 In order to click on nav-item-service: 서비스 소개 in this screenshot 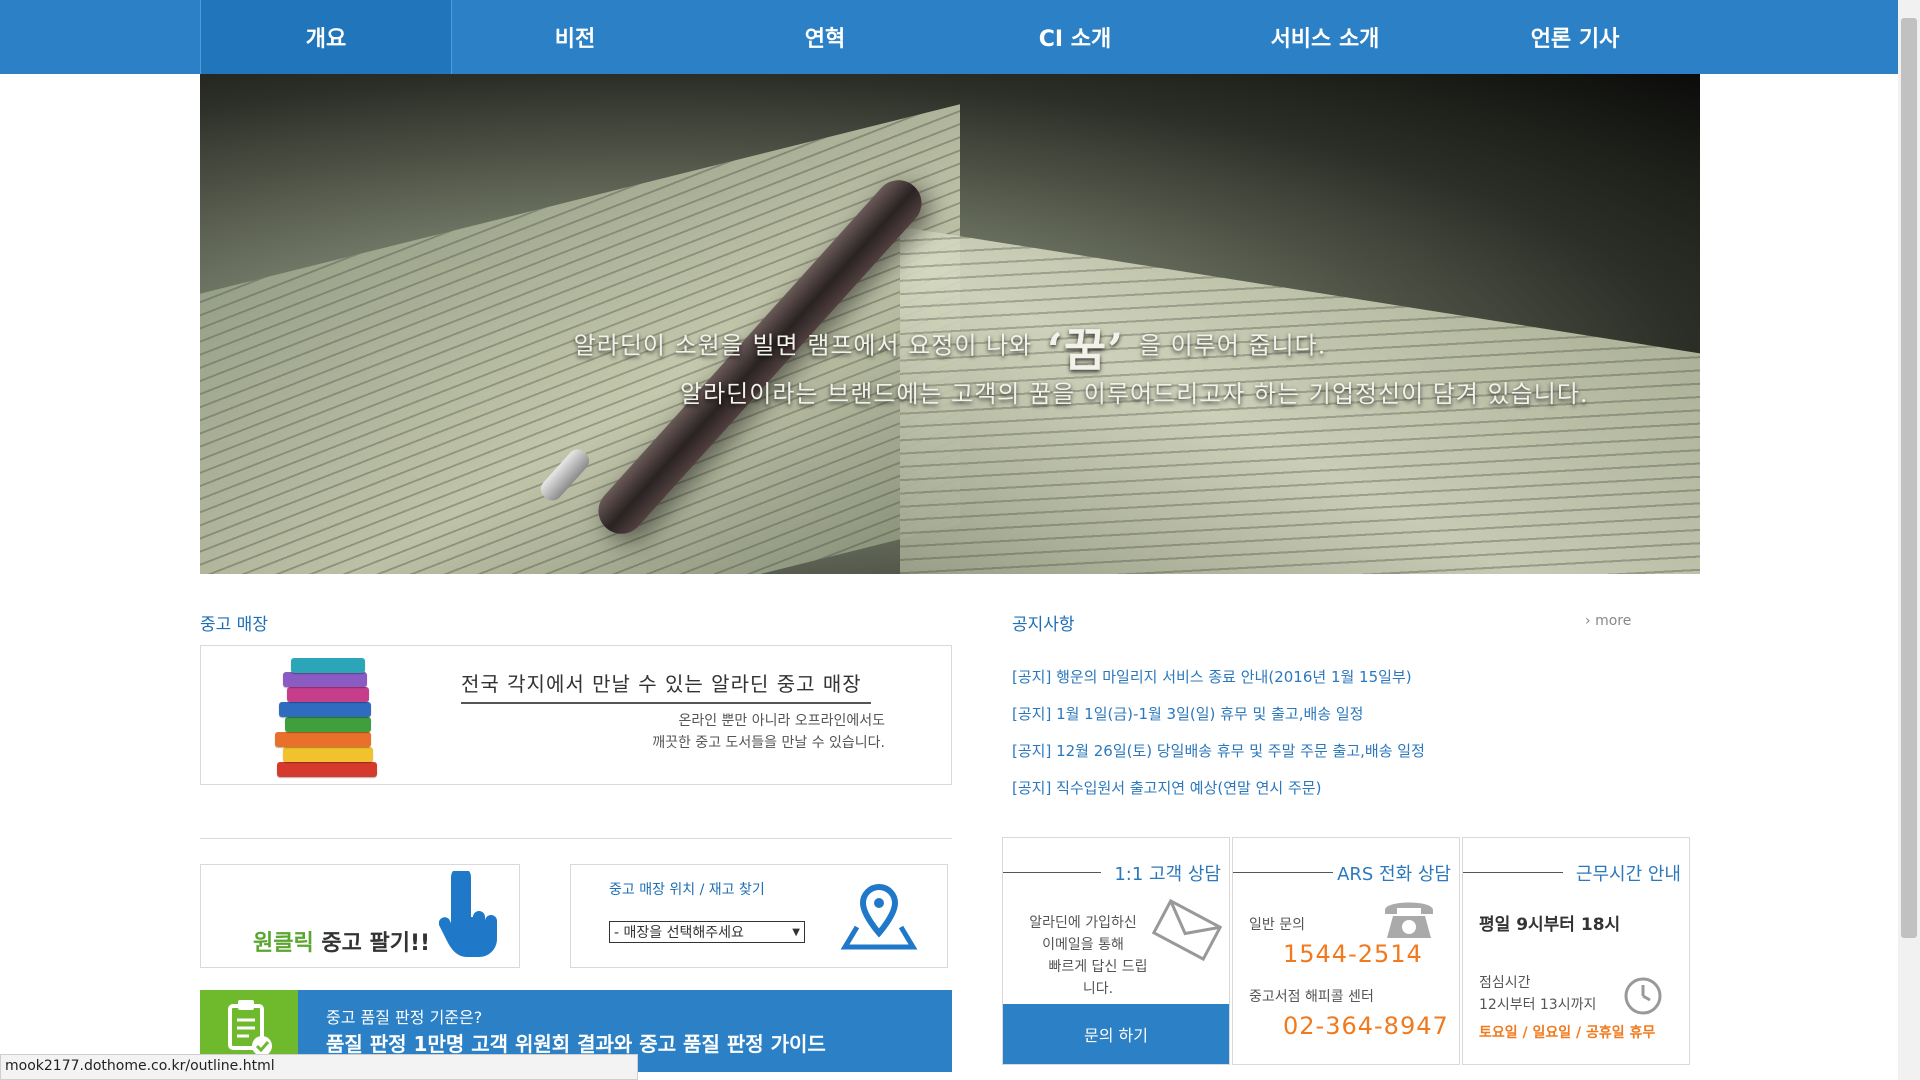, I will do `click(1325, 37)`.